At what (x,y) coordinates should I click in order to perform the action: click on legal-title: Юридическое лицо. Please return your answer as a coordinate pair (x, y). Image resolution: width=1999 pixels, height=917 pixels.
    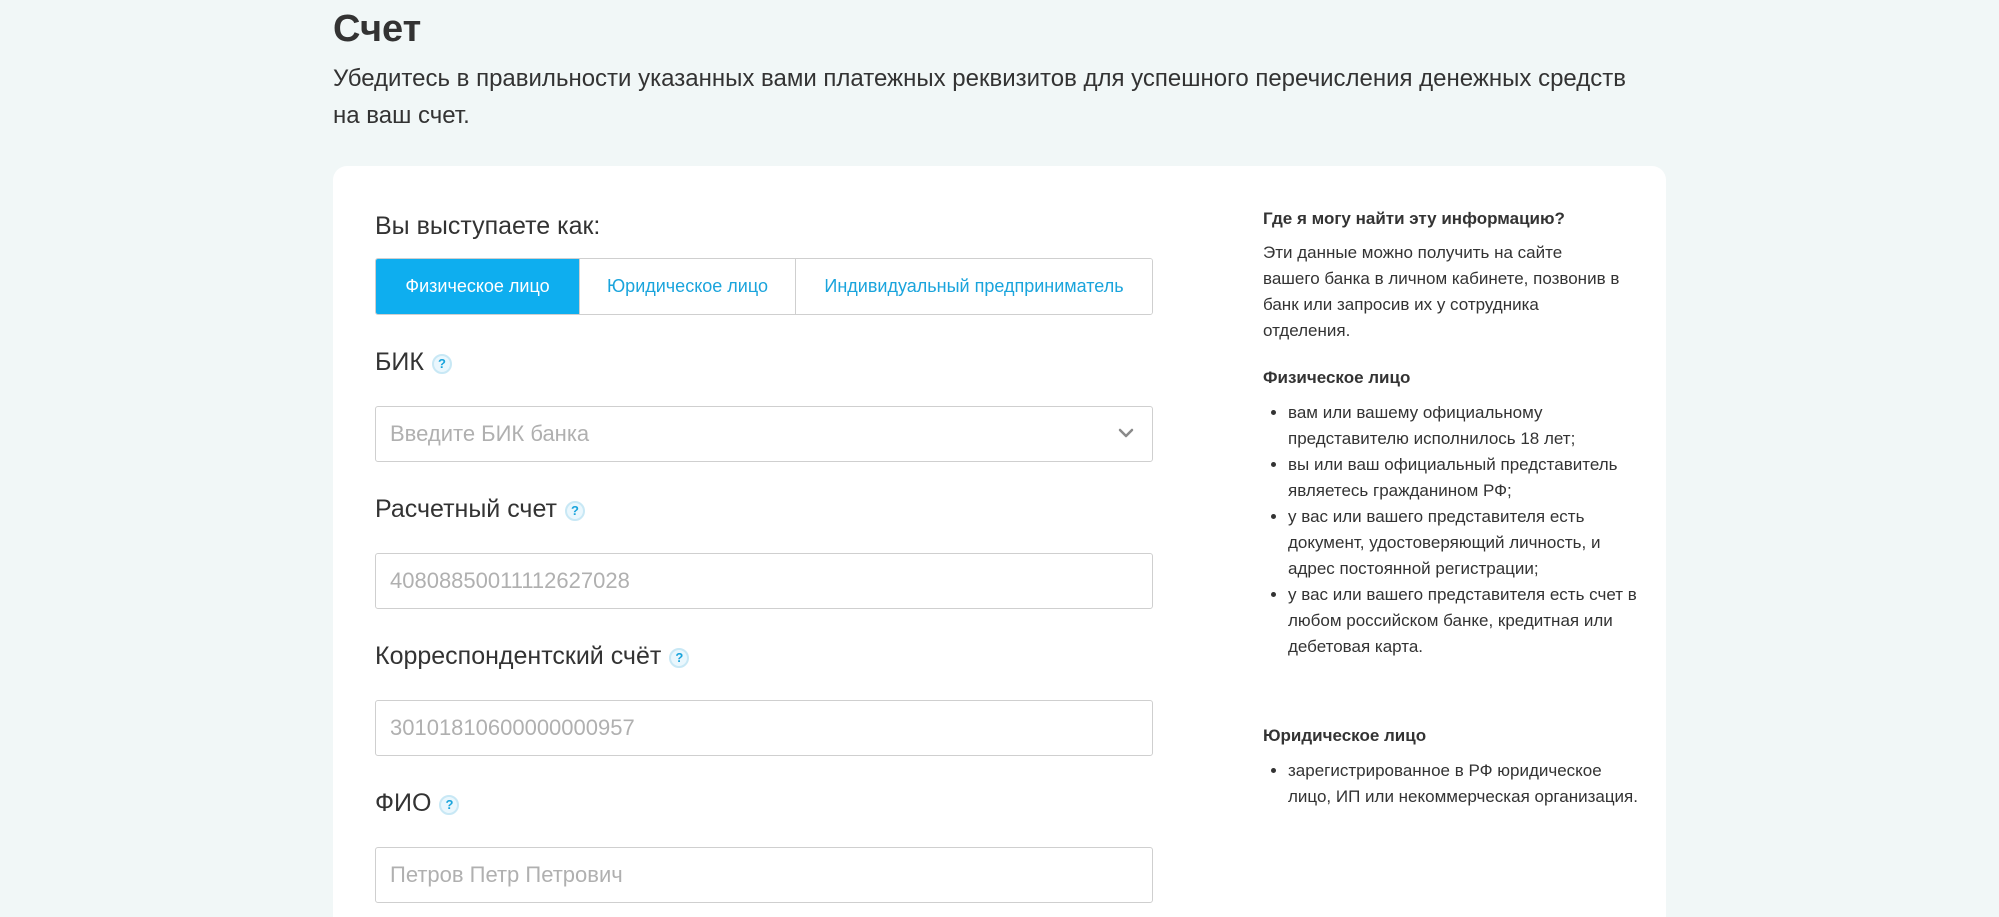
    Looking at the image, I should click on (1345, 735).